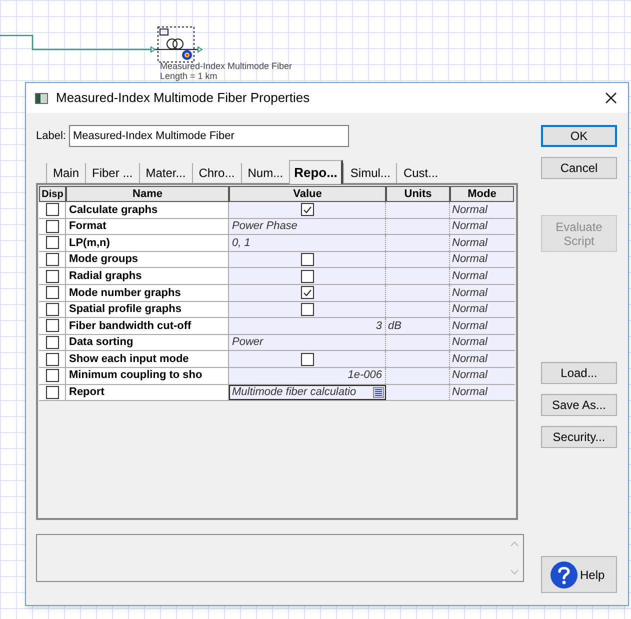 This screenshot has width=631, height=619. What do you see at coordinates (307, 376) in the screenshot?
I see `table-cell: 1e-006` at bounding box center [307, 376].